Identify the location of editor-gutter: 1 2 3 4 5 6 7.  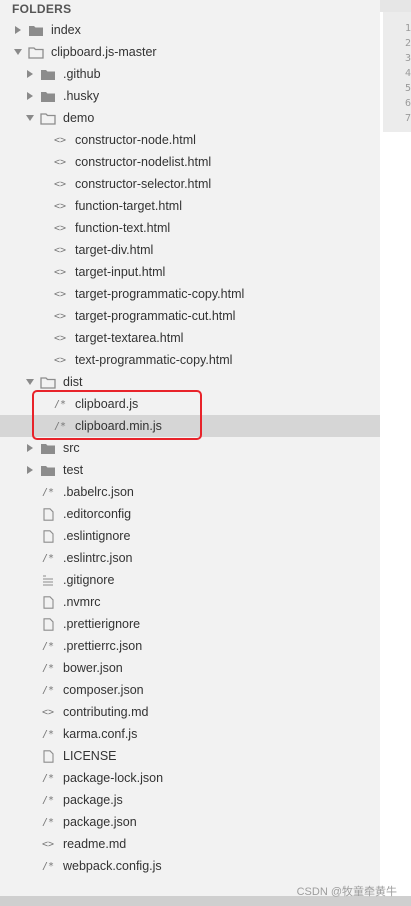
(395, 453).